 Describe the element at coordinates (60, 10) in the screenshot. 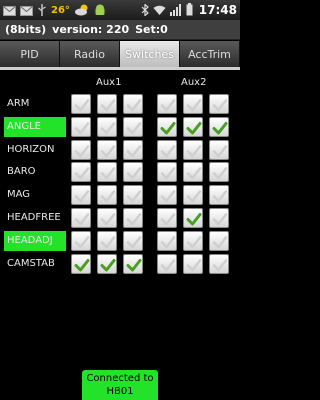

I see `temperature: 26°` at that location.